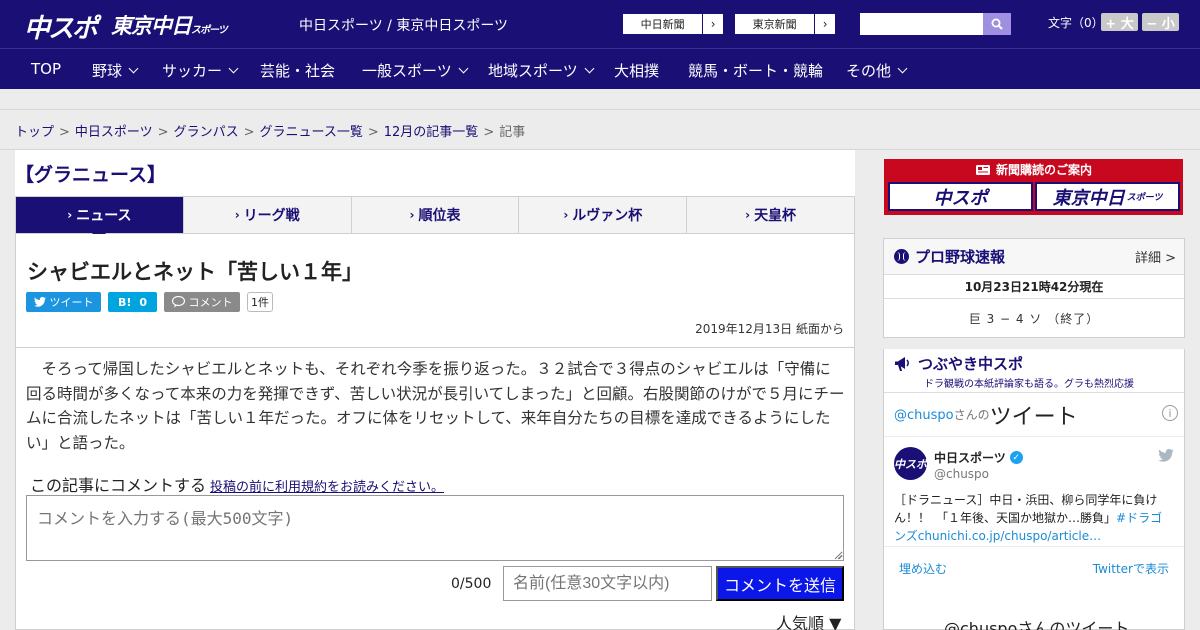  Describe the element at coordinates (838, 555) in the screenshot. I see `resize-handle-icon` at that location.